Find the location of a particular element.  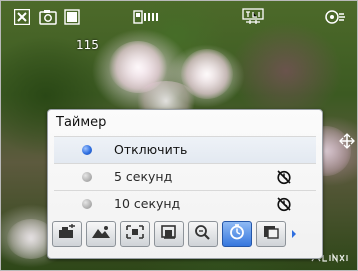

timer-menu-title: Таймер is located at coordinates (81, 122).